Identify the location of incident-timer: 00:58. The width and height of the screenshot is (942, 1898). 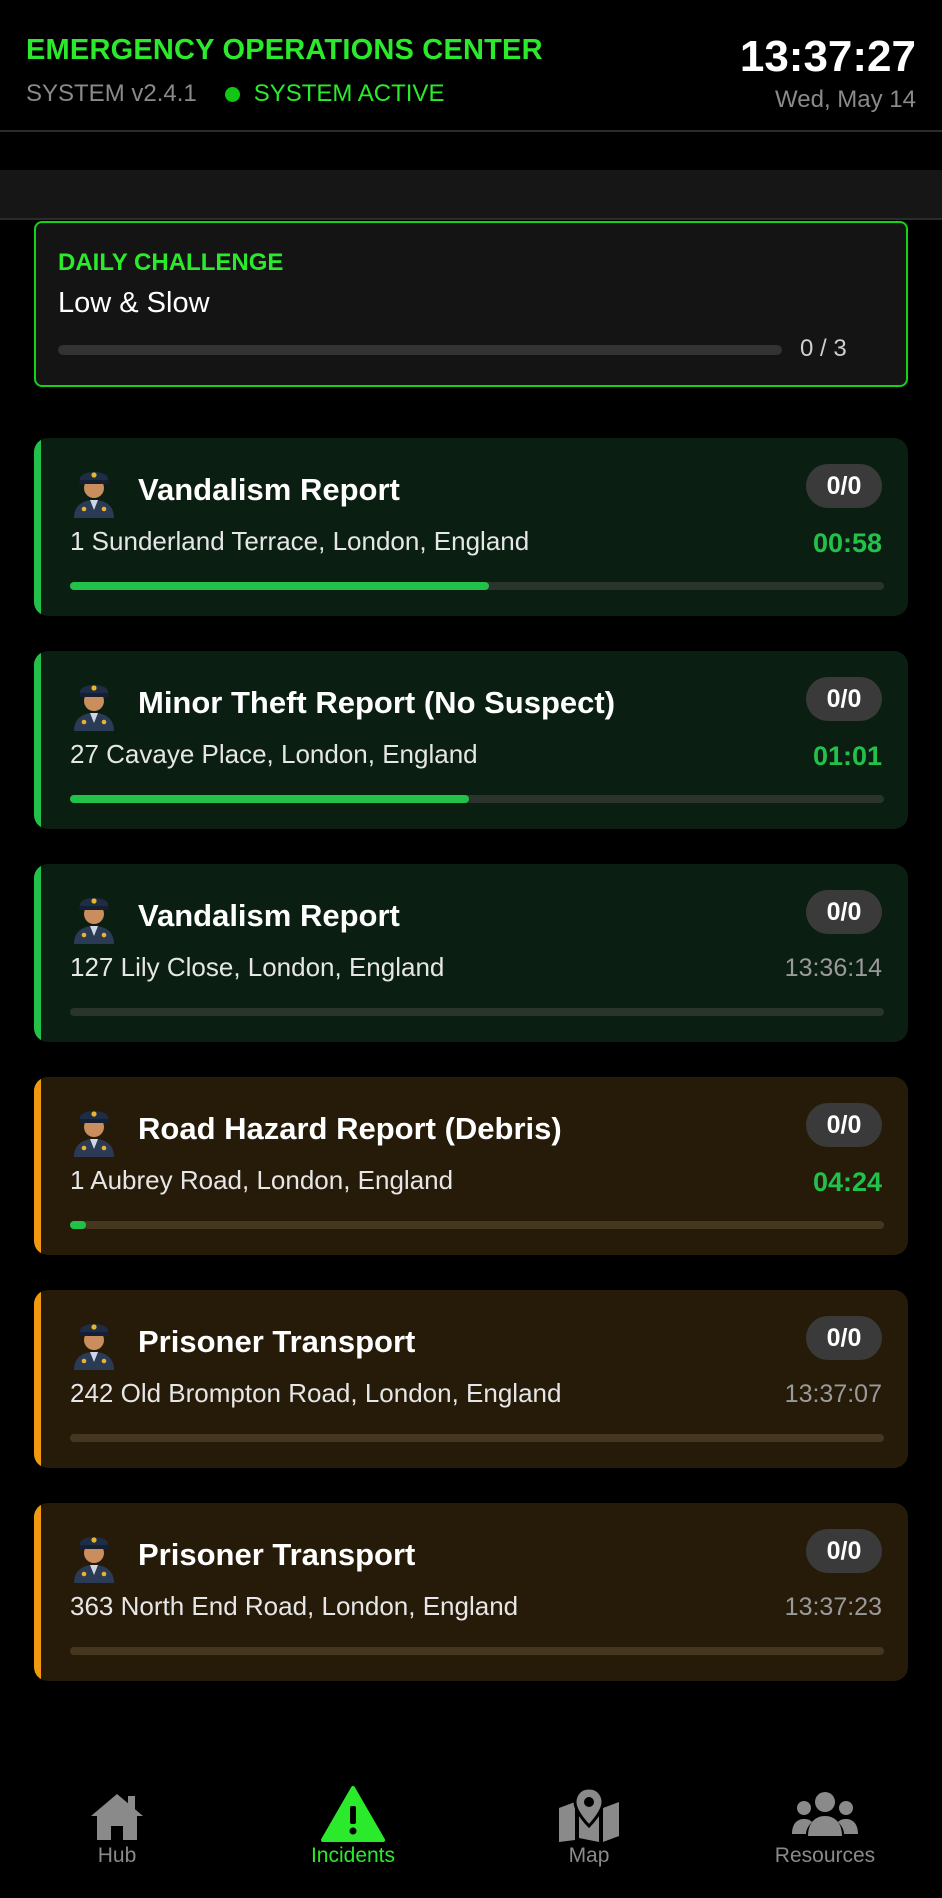
(847, 543).